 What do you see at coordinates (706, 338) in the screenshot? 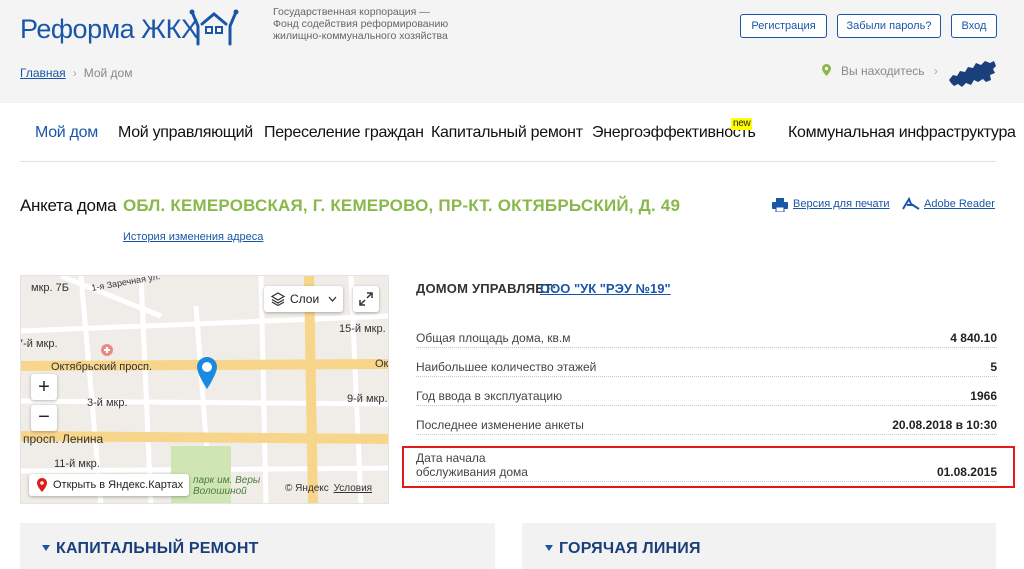
I see `stat-row: Общая площадь дома, кв.м 4 840.10` at bounding box center [706, 338].